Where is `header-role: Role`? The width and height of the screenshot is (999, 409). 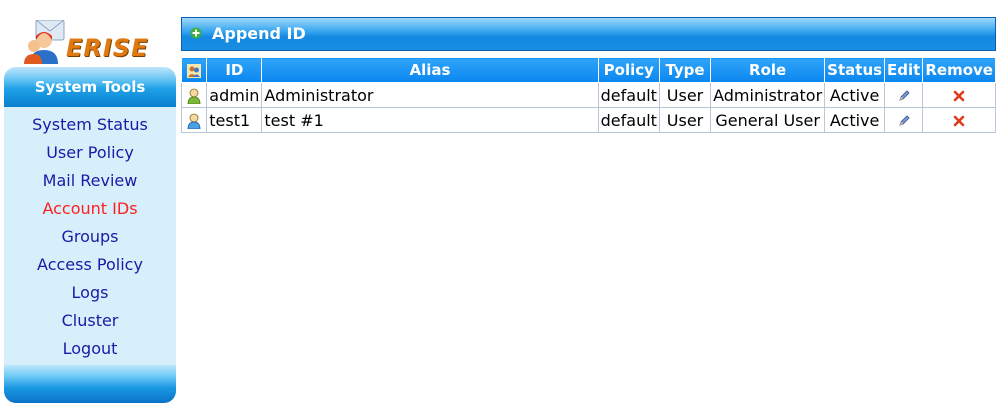
header-role: Role is located at coordinates (768, 70).